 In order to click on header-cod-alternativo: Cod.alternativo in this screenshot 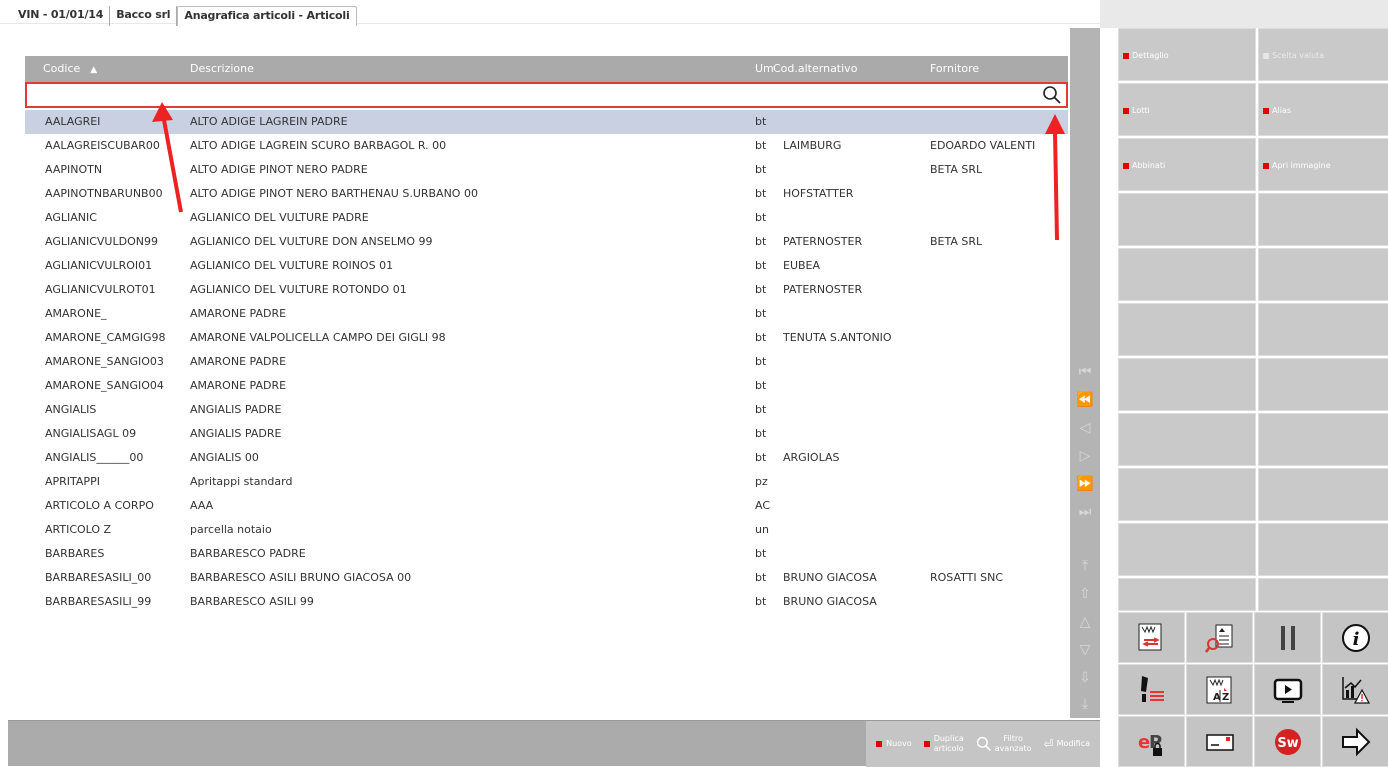, I will do `click(815, 68)`.